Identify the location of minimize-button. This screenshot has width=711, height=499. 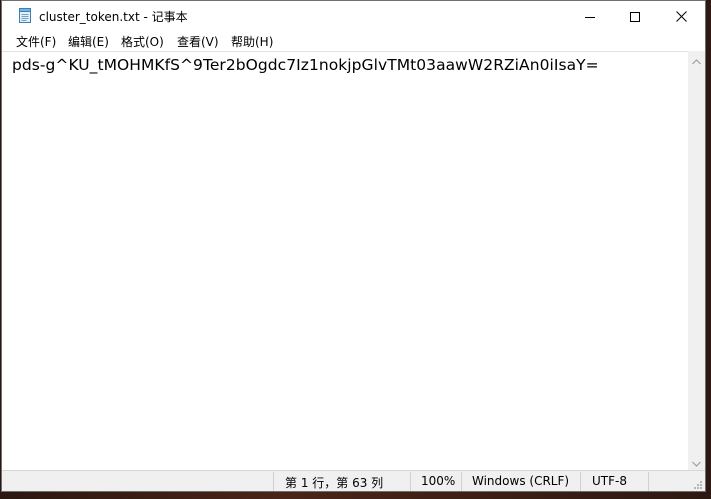
(590, 16).